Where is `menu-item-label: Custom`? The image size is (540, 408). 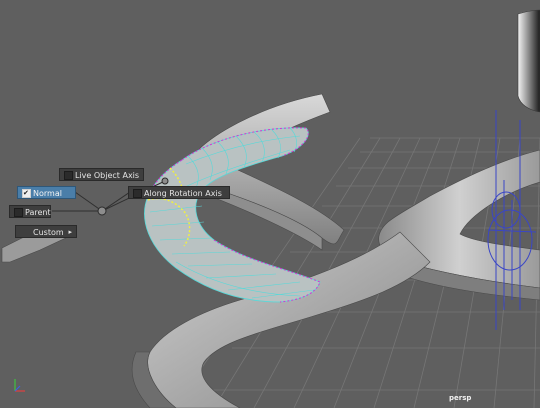 menu-item-label: Custom is located at coordinates (48, 232).